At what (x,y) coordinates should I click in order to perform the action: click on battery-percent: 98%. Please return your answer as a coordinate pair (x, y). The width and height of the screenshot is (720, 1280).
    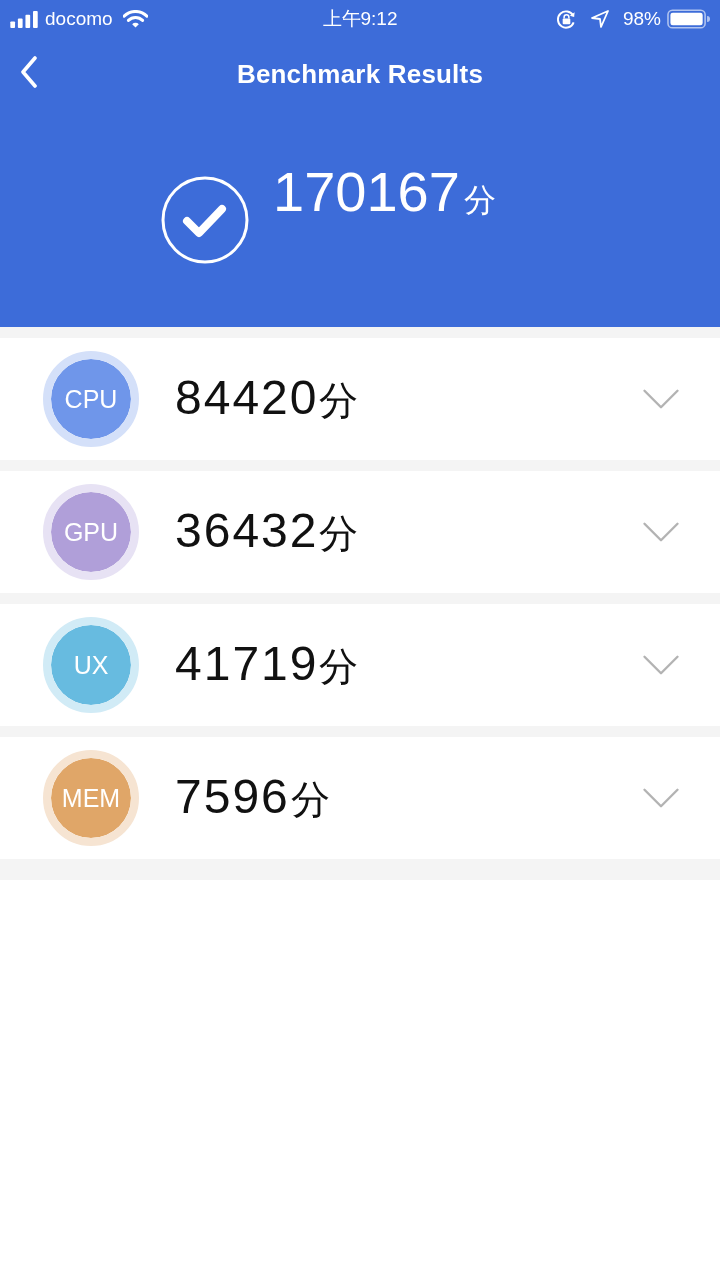
    Looking at the image, I should click on (641, 19).